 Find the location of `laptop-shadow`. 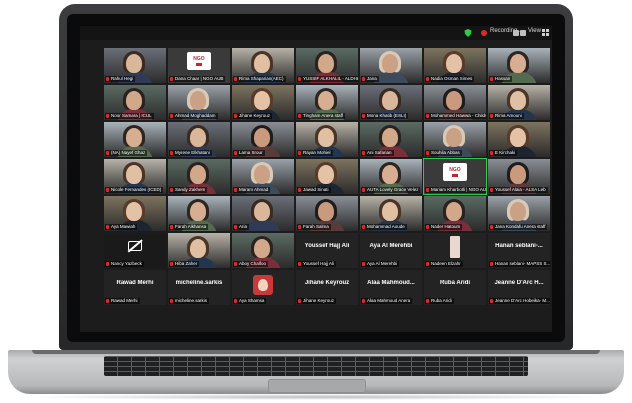

laptop-shadow is located at coordinates (316, 397).